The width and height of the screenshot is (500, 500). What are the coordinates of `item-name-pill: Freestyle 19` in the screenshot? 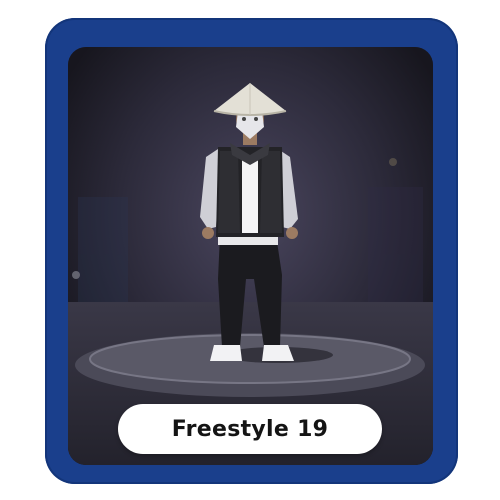 It's located at (250, 429).